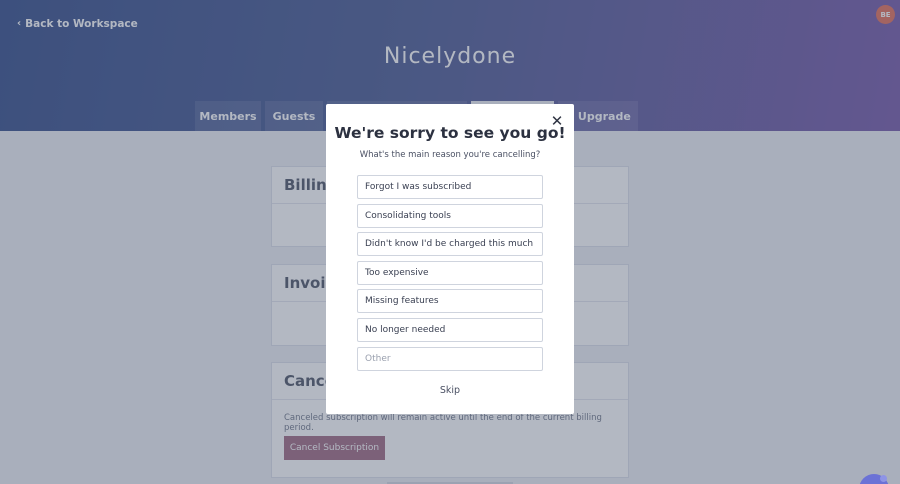 This screenshot has width=900, height=484. What do you see at coordinates (883, 478) in the screenshot?
I see `chat-notification-dot` at bounding box center [883, 478].